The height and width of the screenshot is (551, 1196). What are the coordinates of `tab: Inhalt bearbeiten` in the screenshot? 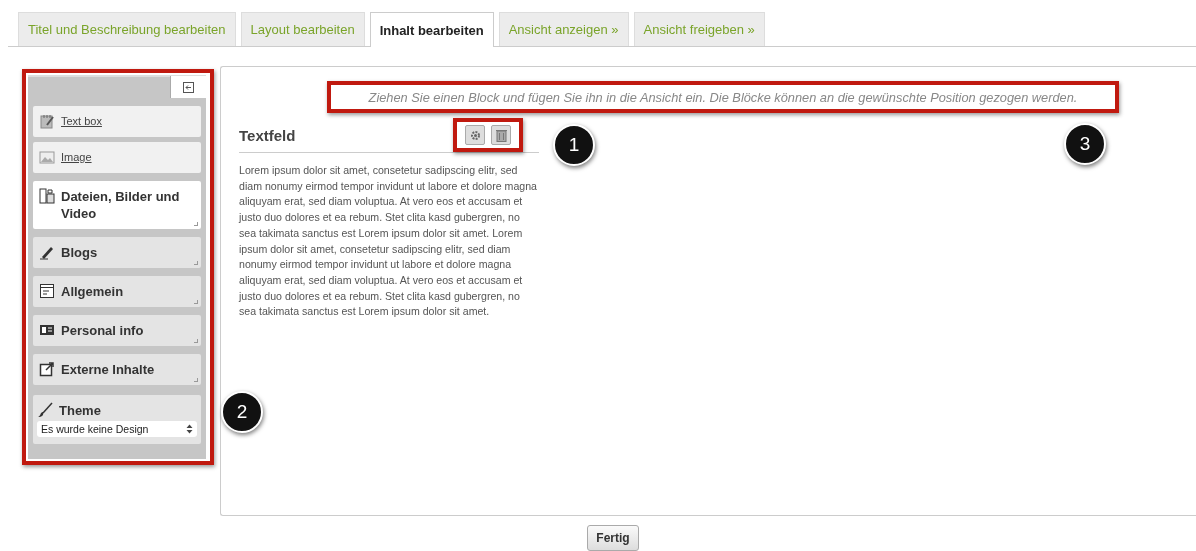 It's located at (431, 29).